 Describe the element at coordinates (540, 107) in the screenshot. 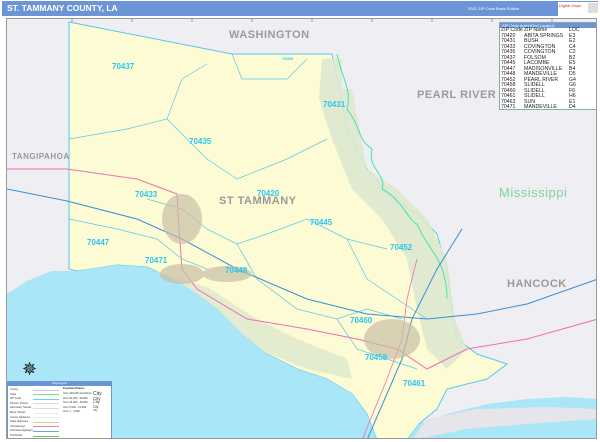

I see `zip-table-cell: MANDEVILLE` at that location.